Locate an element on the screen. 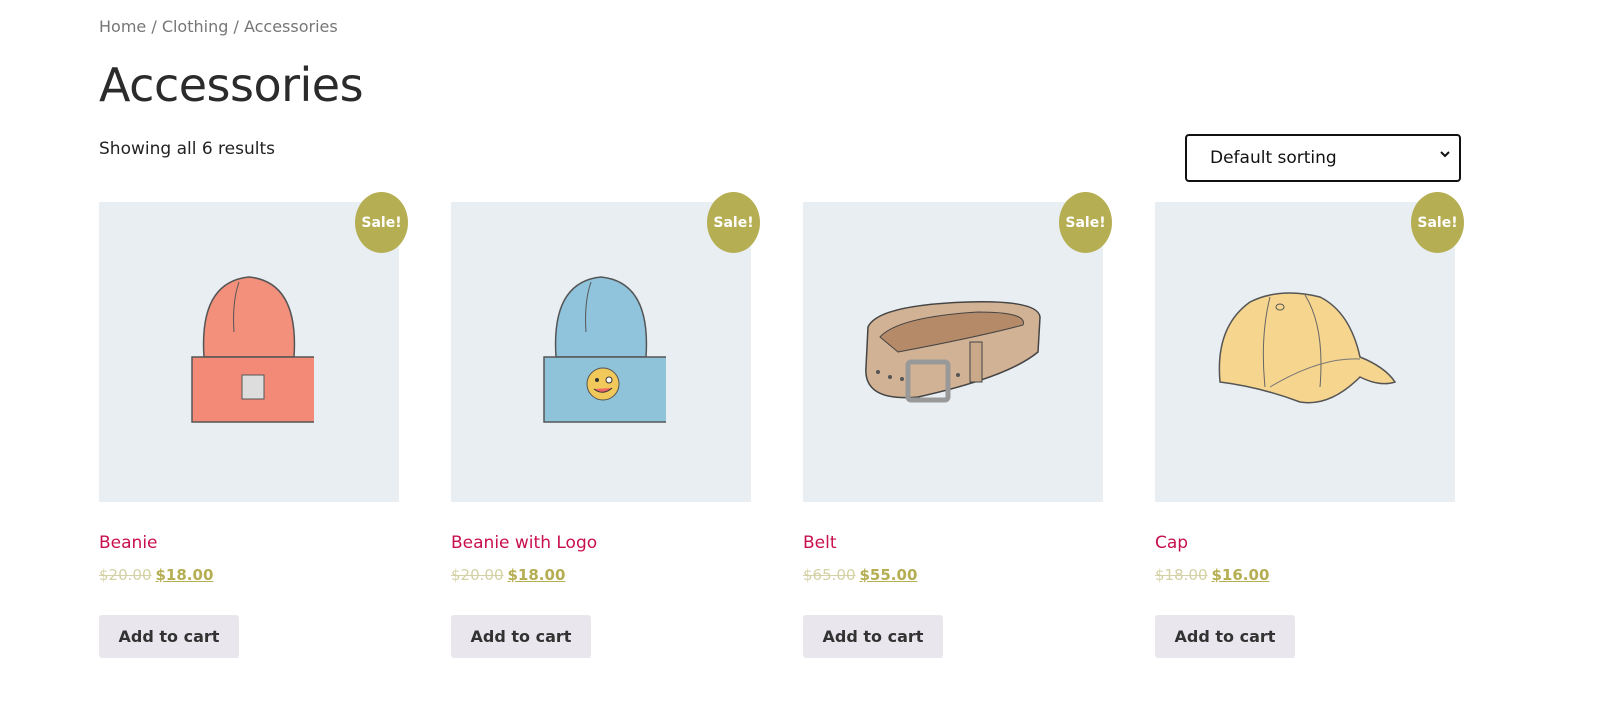 Image resolution: width=1600 pixels, height=703 pixels. breadcrumb-current: Accessories is located at coordinates (290, 26).